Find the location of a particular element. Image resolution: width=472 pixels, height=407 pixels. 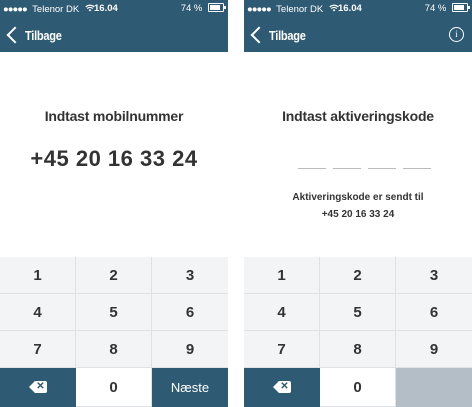

page-title: Indtast aktiveringskode is located at coordinates (358, 116).